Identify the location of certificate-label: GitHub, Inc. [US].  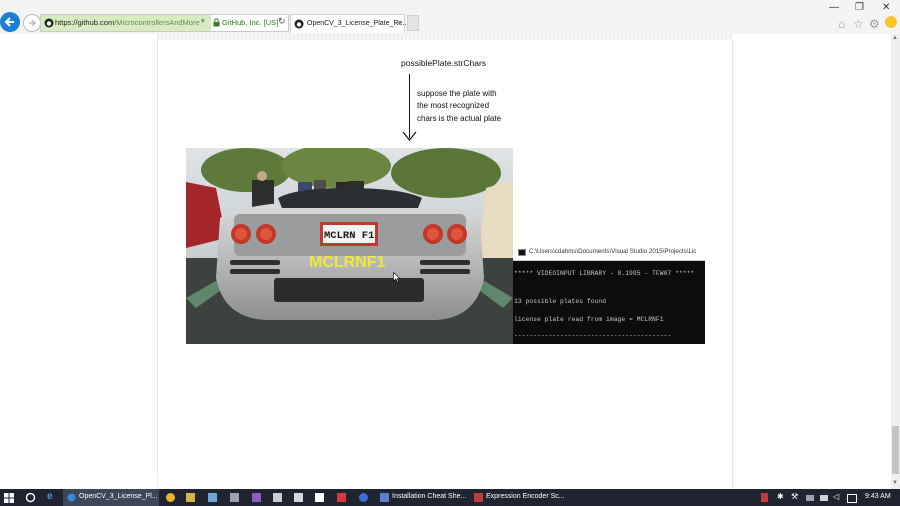
(250, 22).